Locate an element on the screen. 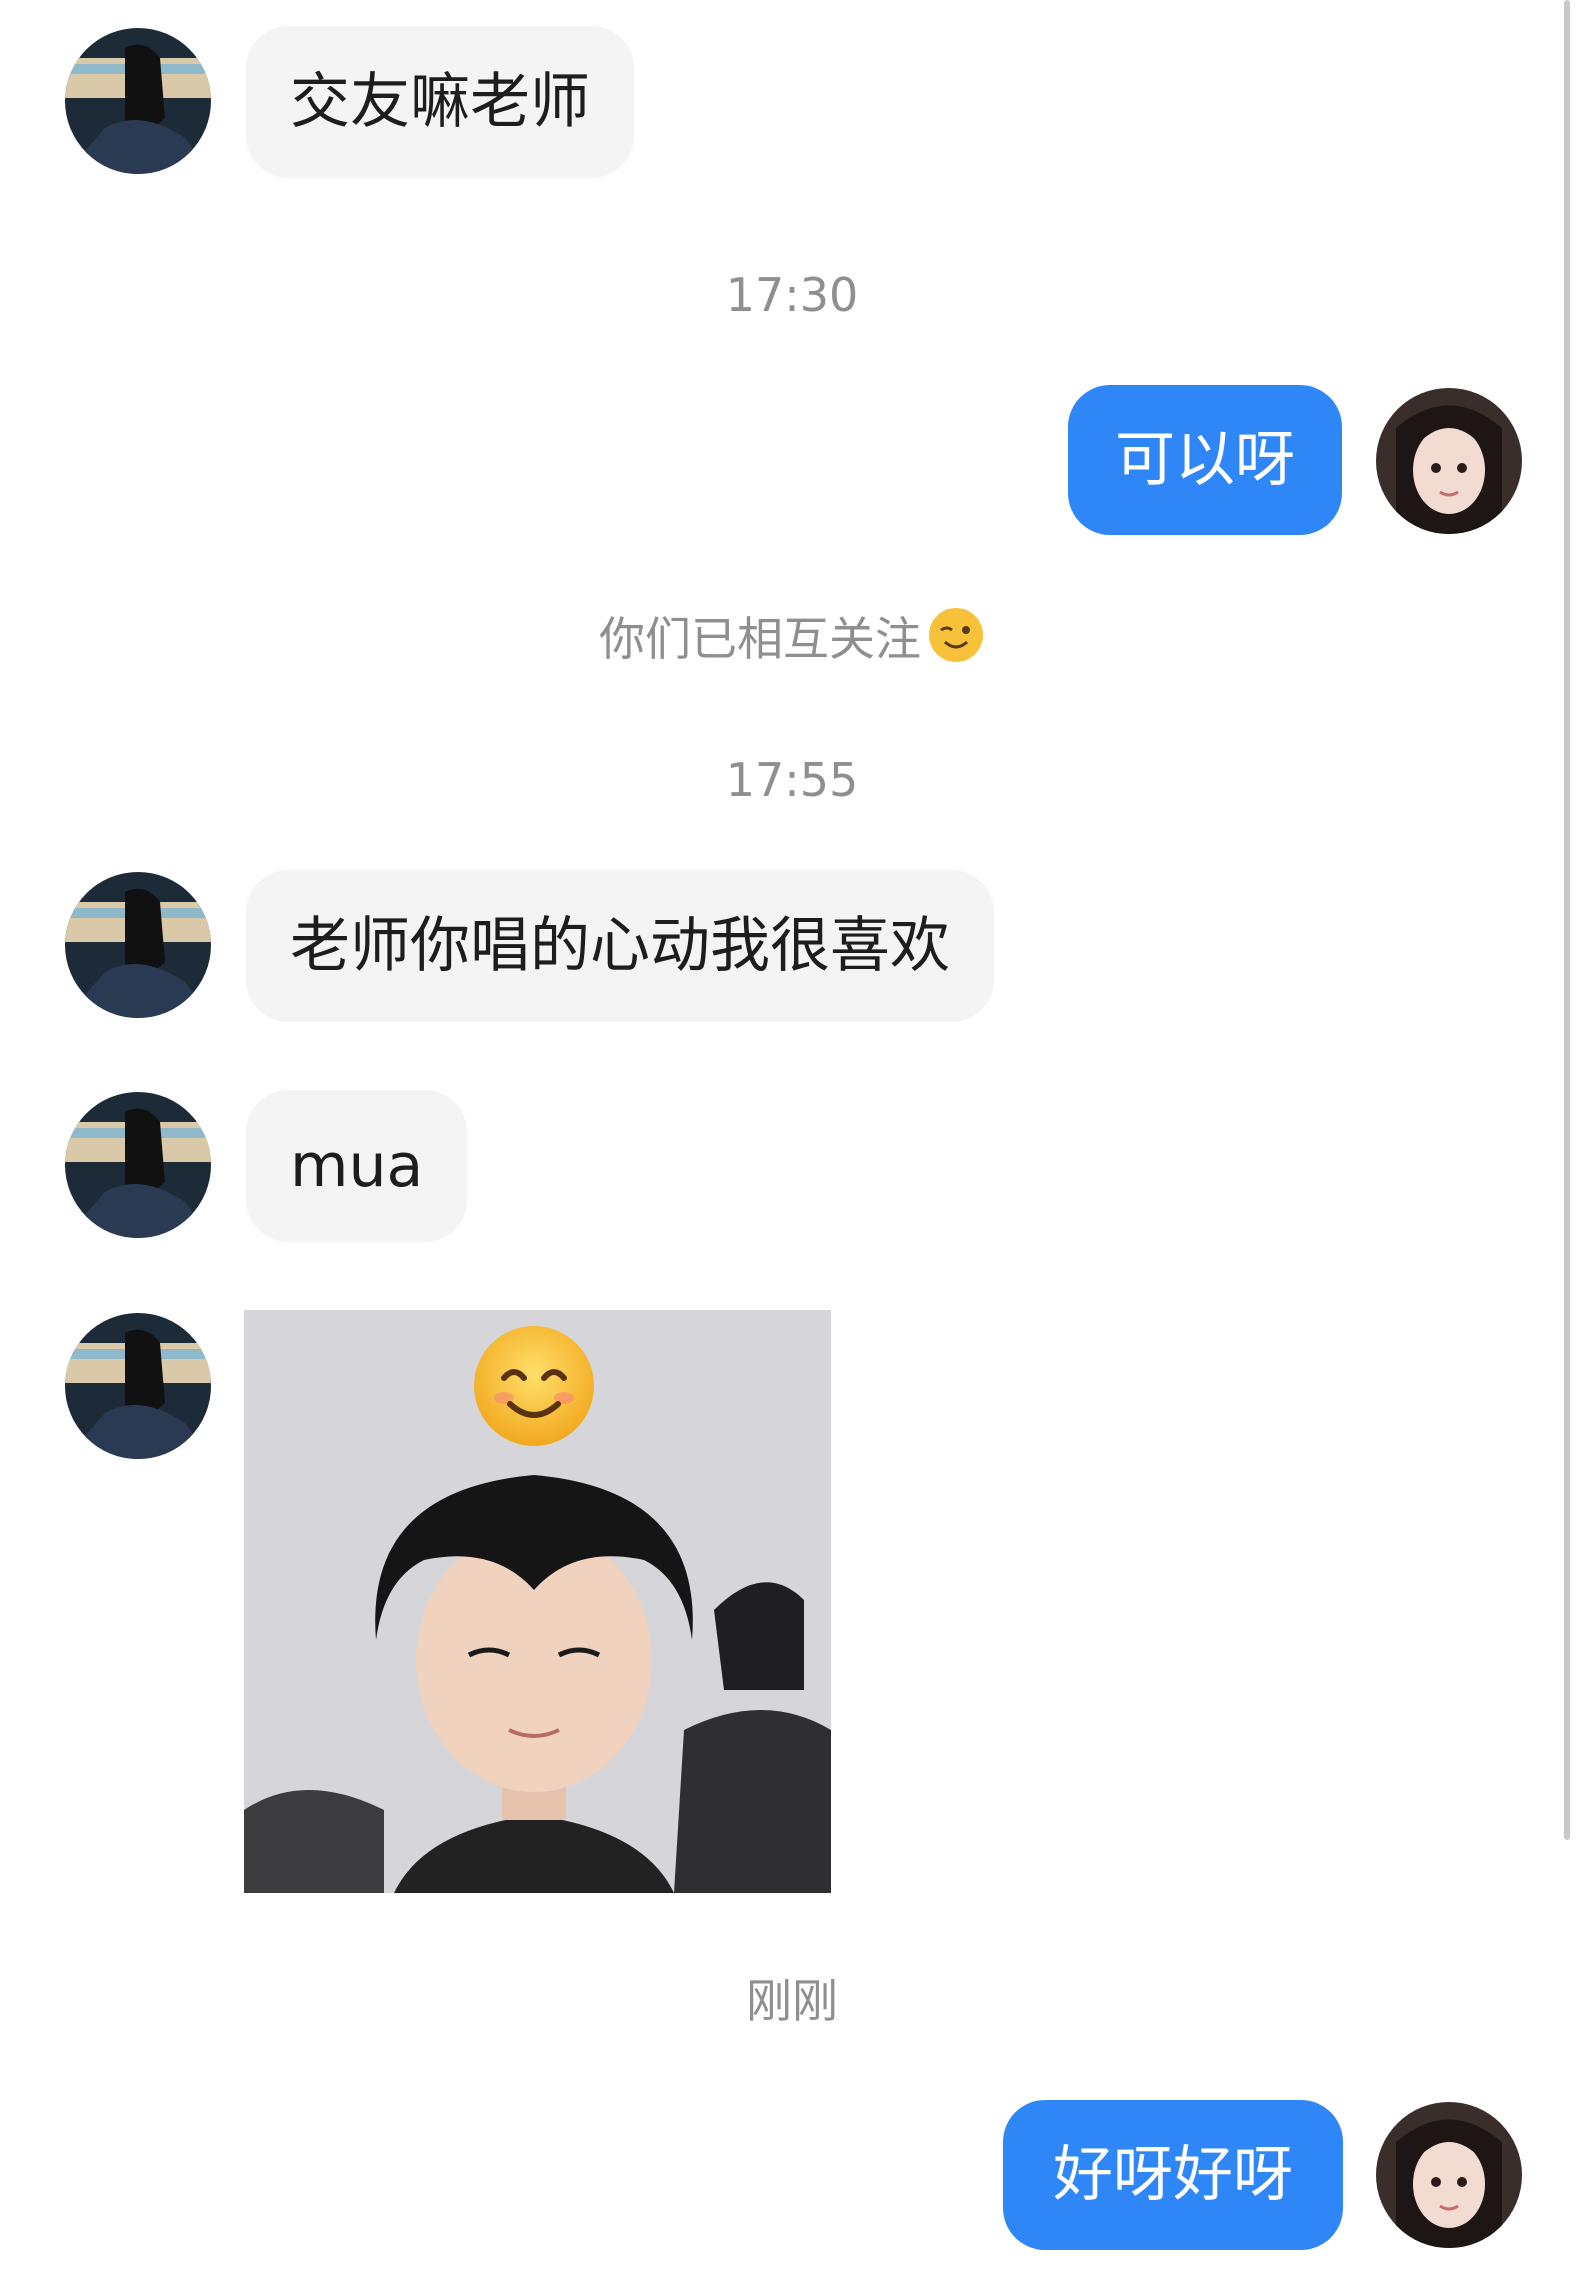 This screenshot has width=1584, height=2284. timestamp: 17:30 is located at coordinates (792, 295).